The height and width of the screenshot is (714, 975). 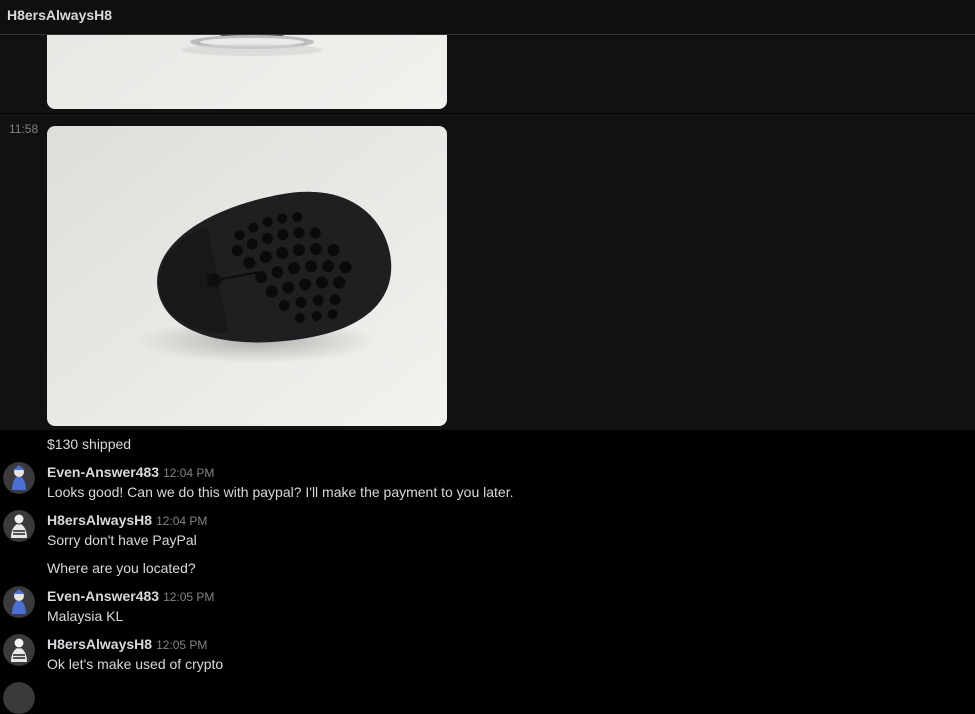 What do you see at coordinates (135, 664) in the screenshot?
I see `message-text: Ok let's make used of crypto` at bounding box center [135, 664].